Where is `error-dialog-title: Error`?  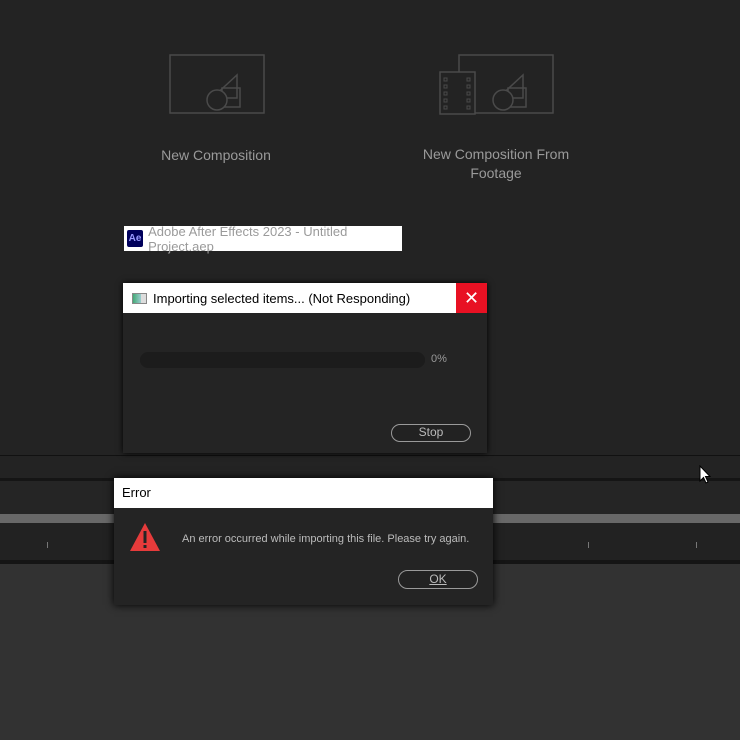 error-dialog-title: Error is located at coordinates (303, 493).